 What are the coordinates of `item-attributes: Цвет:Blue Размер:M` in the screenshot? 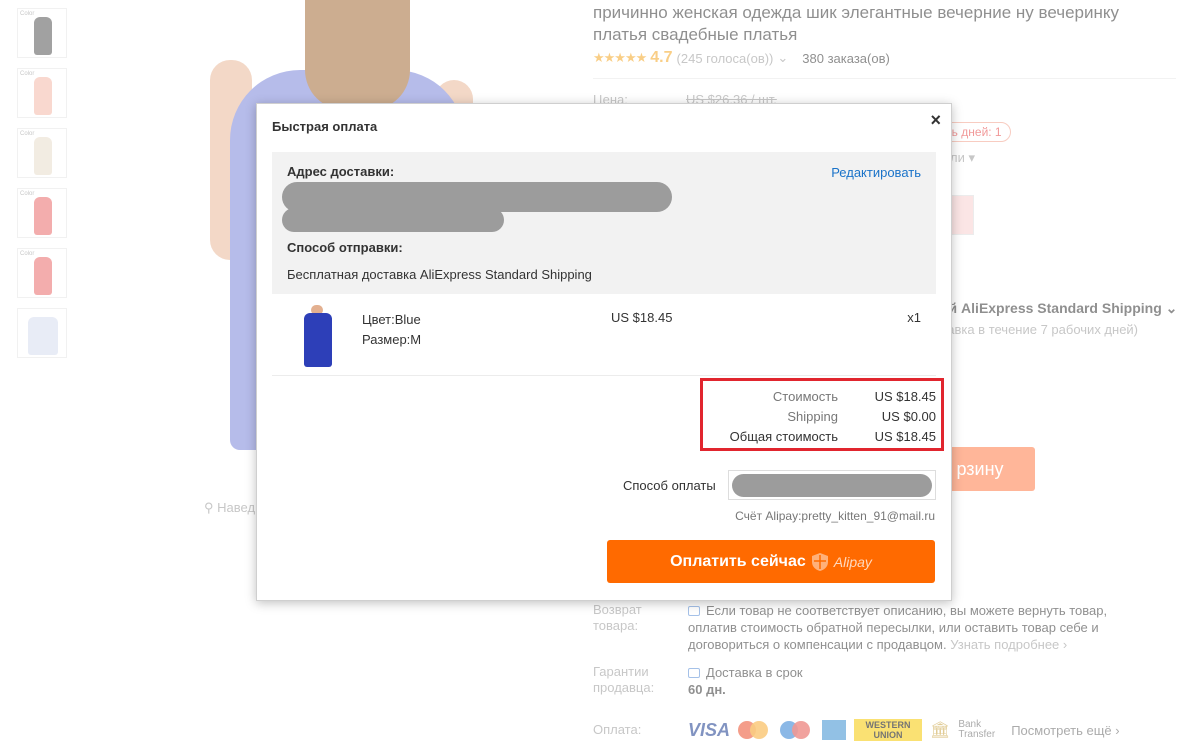 It's located at (391, 330).